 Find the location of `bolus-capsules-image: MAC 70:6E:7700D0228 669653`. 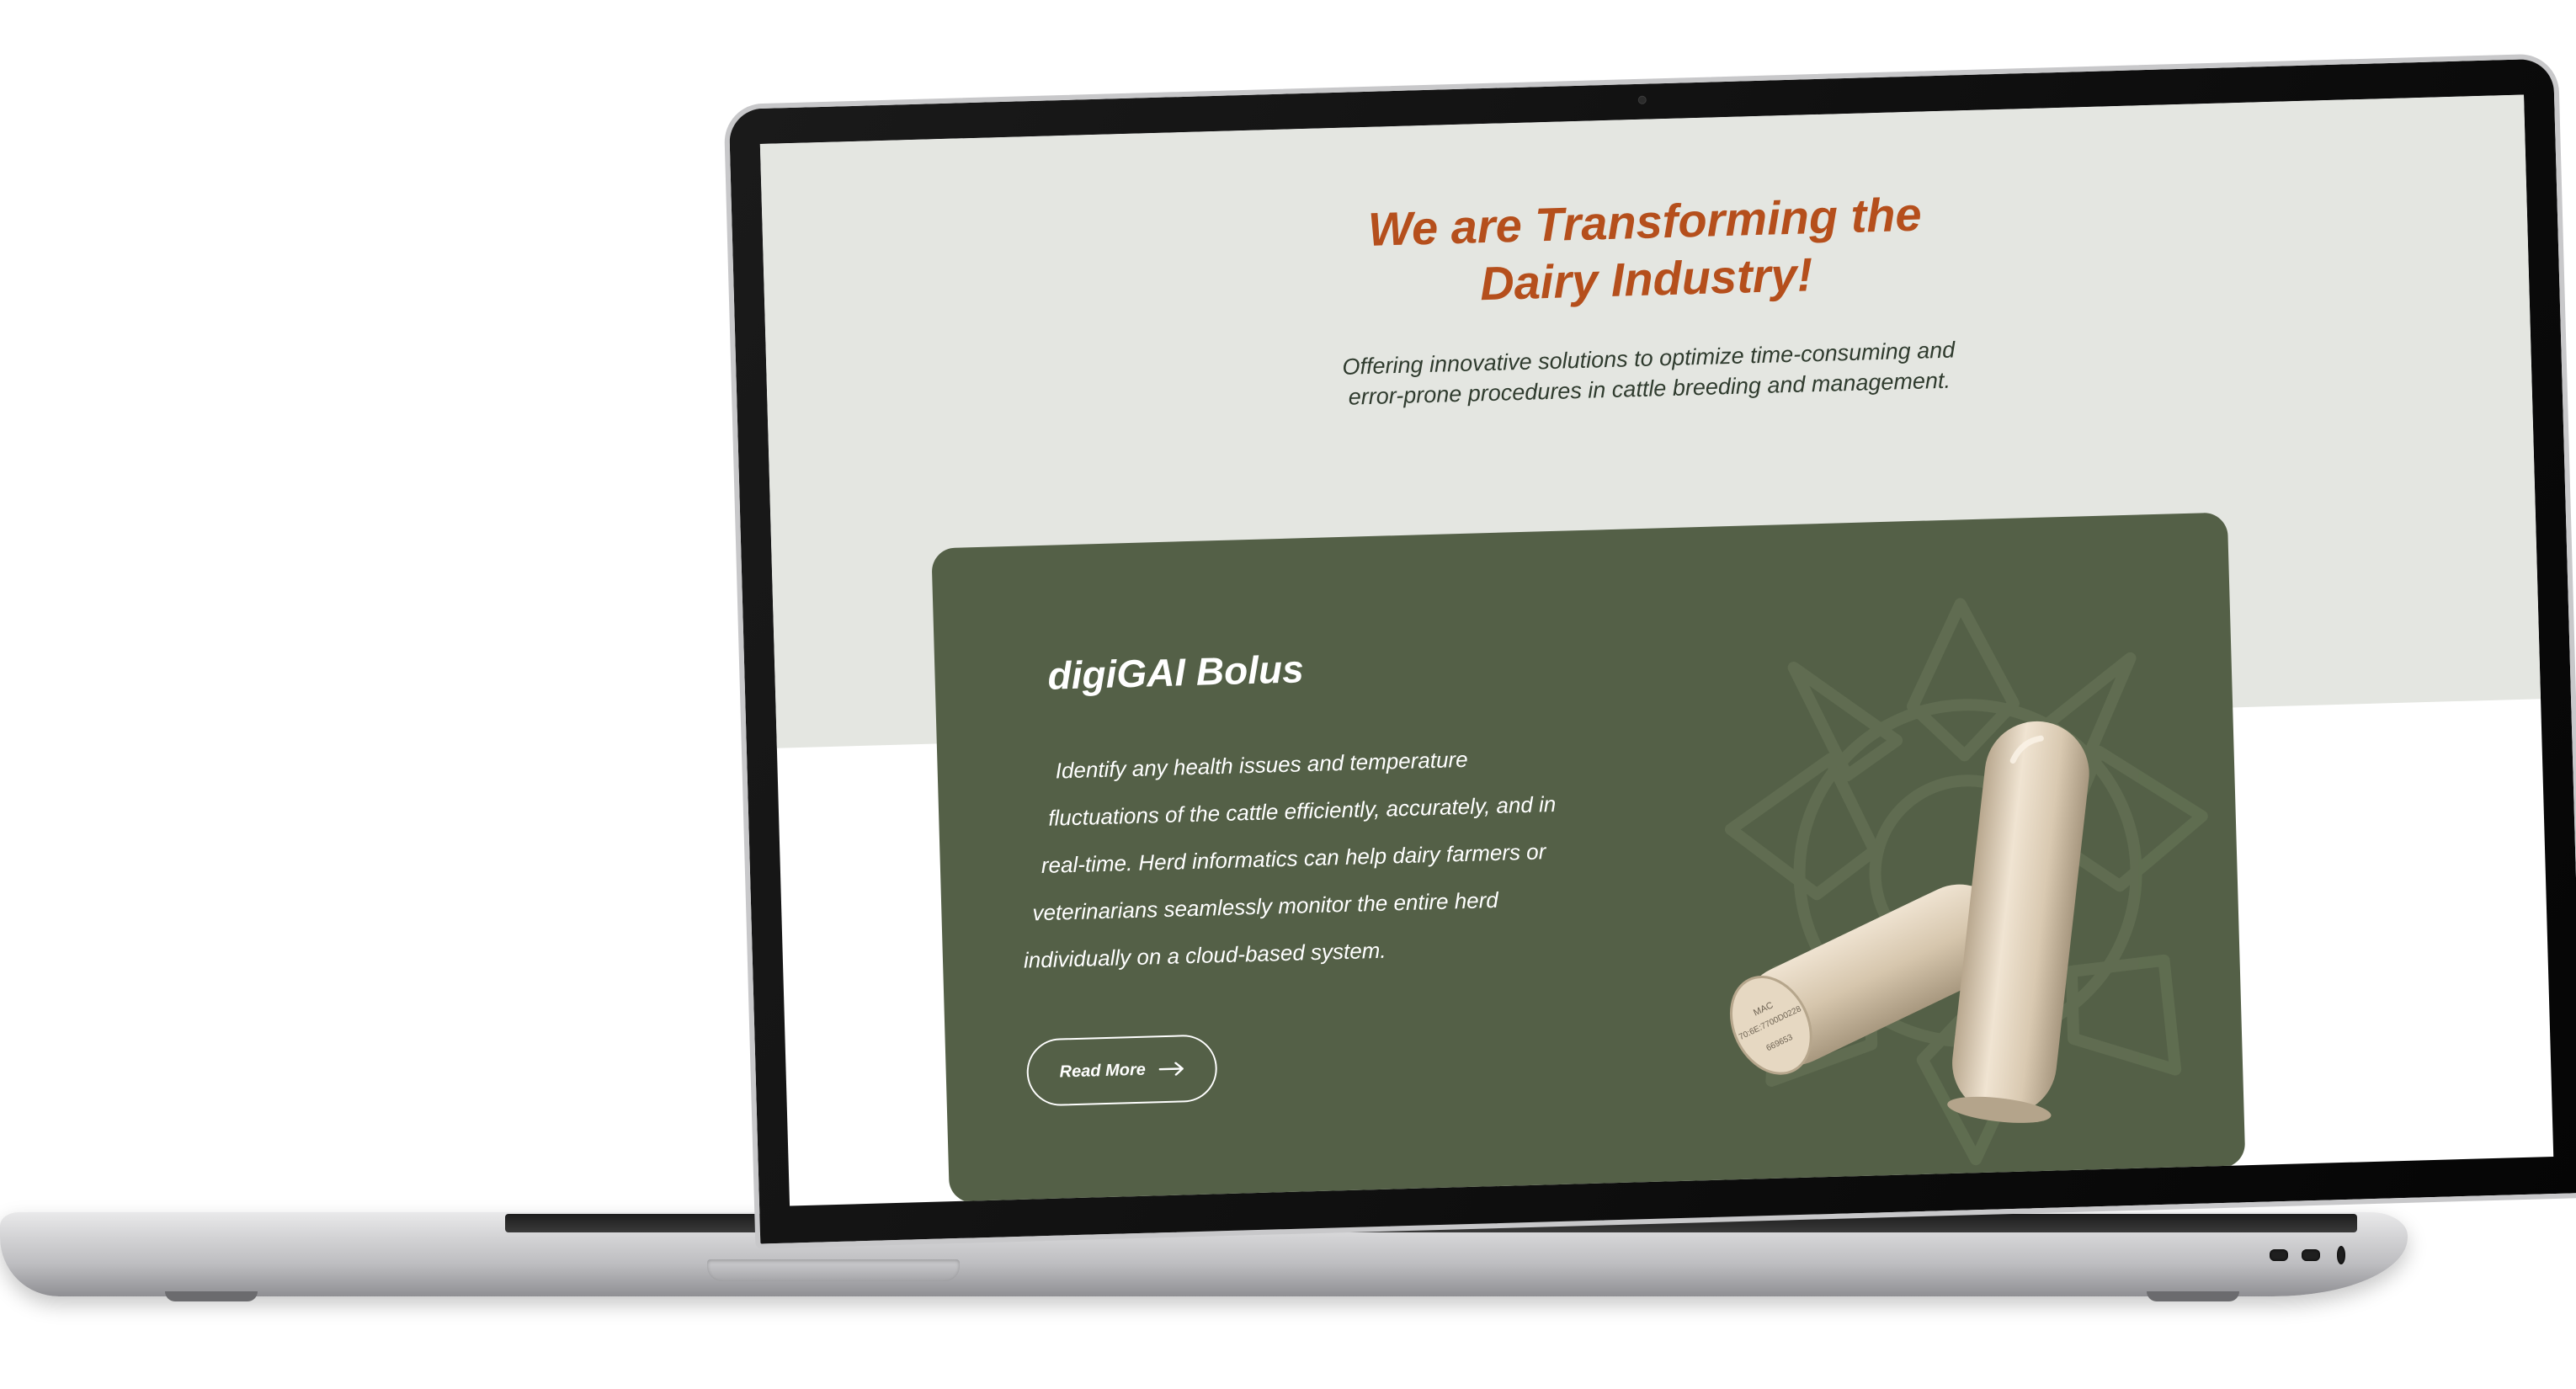

bolus-capsules-image: MAC 70:6E:7700D0228 669653 is located at coordinates (1909, 922).